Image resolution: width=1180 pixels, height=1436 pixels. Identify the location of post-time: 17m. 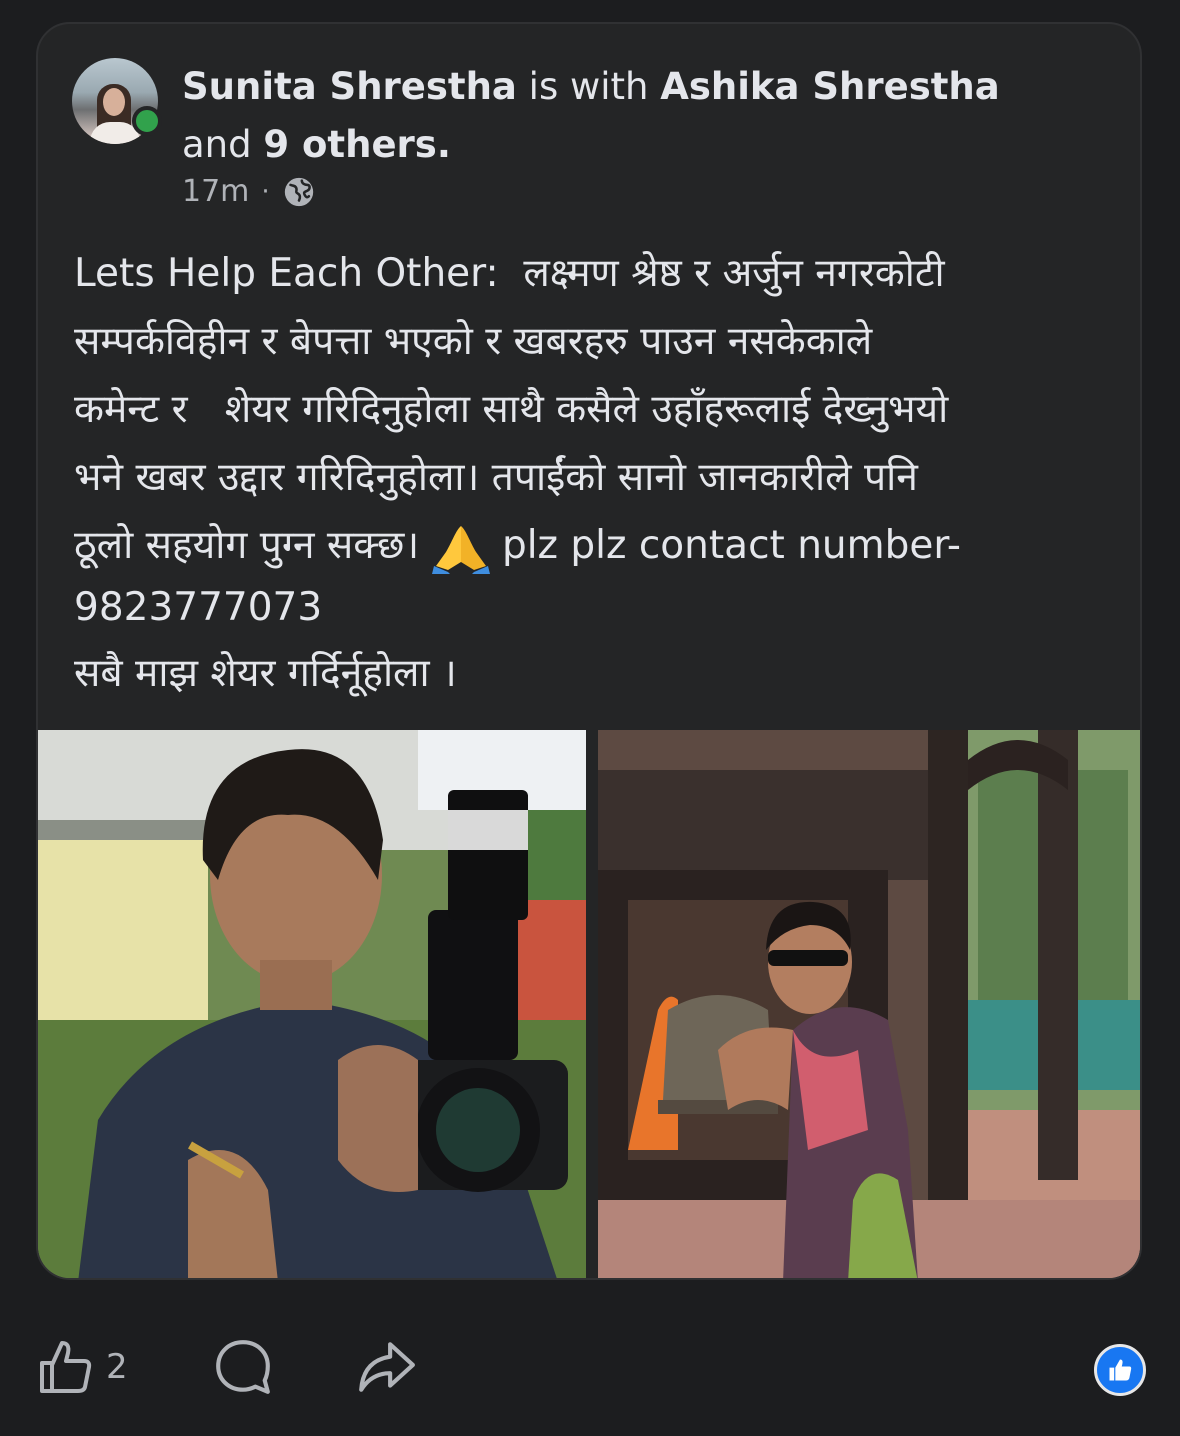
(215, 191).